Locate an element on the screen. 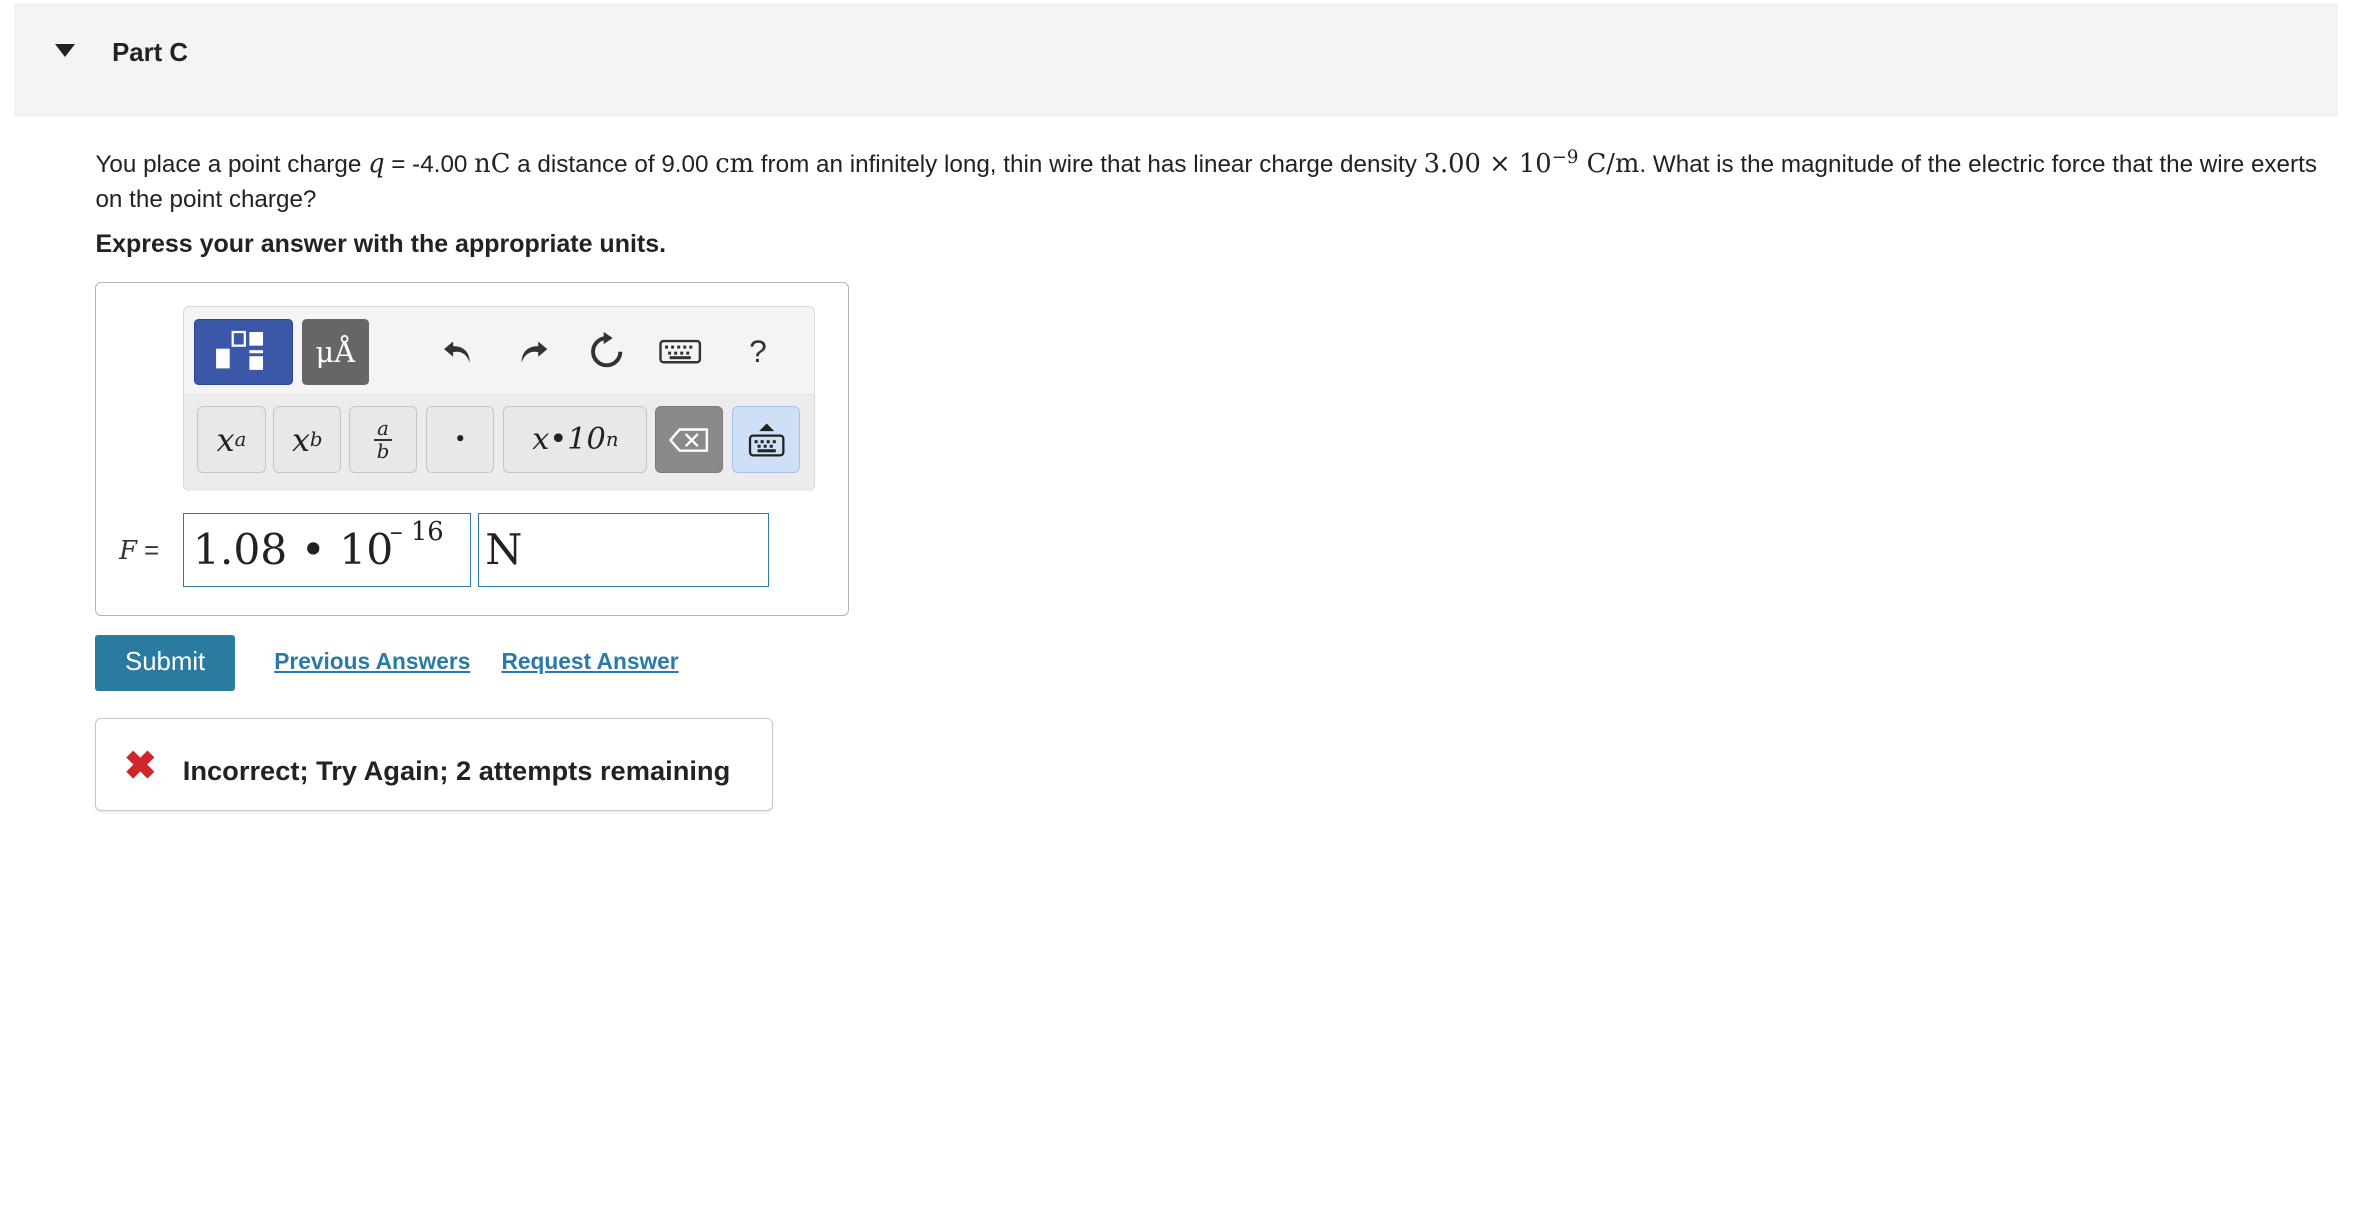  submit-button: Submit is located at coordinates (165, 662).